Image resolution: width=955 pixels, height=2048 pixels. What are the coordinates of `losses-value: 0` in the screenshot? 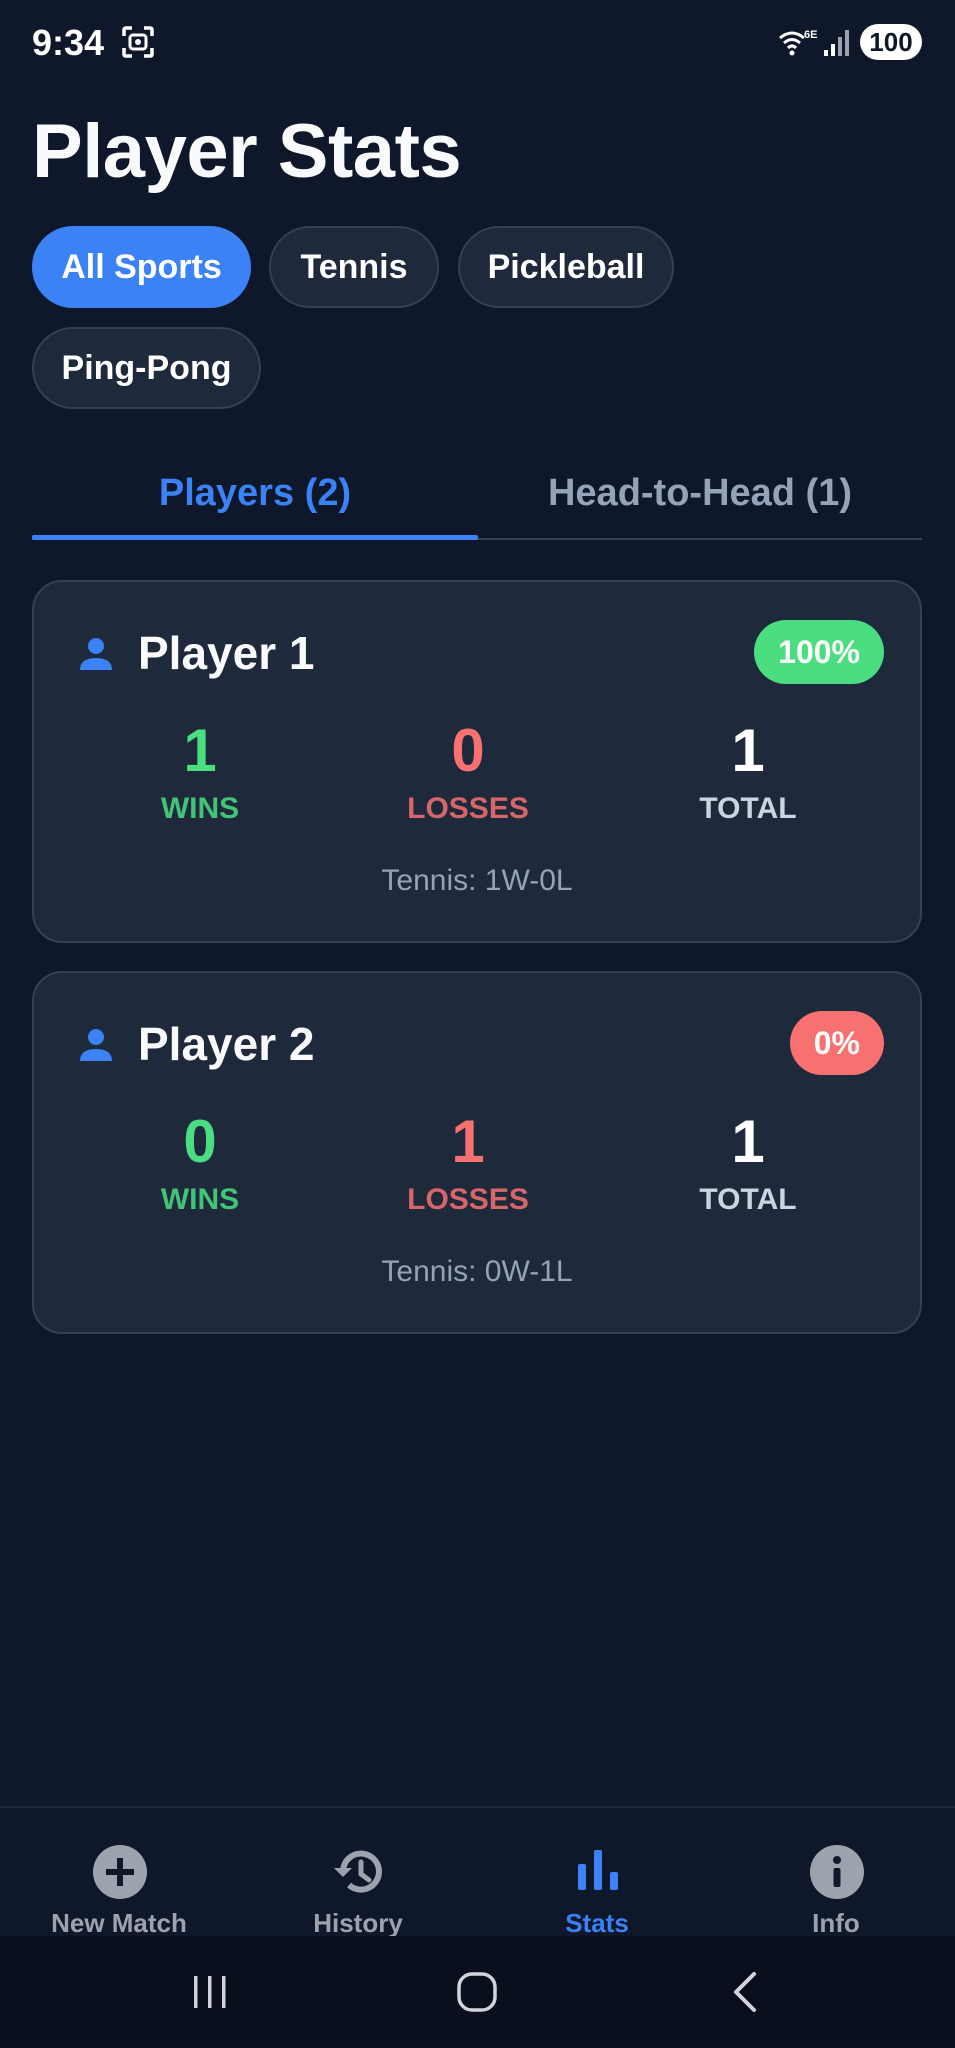 It's located at (468, 750).